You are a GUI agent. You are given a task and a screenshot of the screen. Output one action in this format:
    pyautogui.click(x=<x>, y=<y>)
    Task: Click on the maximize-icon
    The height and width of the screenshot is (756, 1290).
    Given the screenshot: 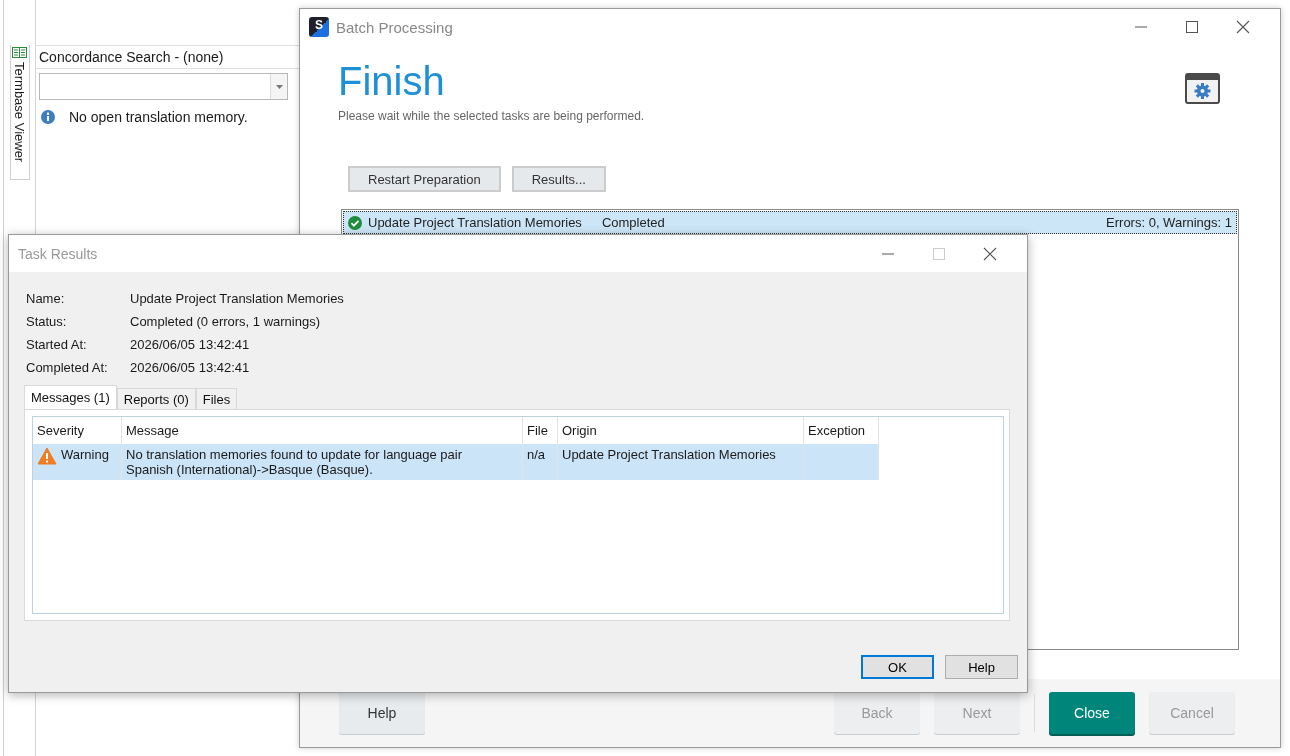 What is the action you would take?
    pyautogui.click(x=1192, y=27)
    